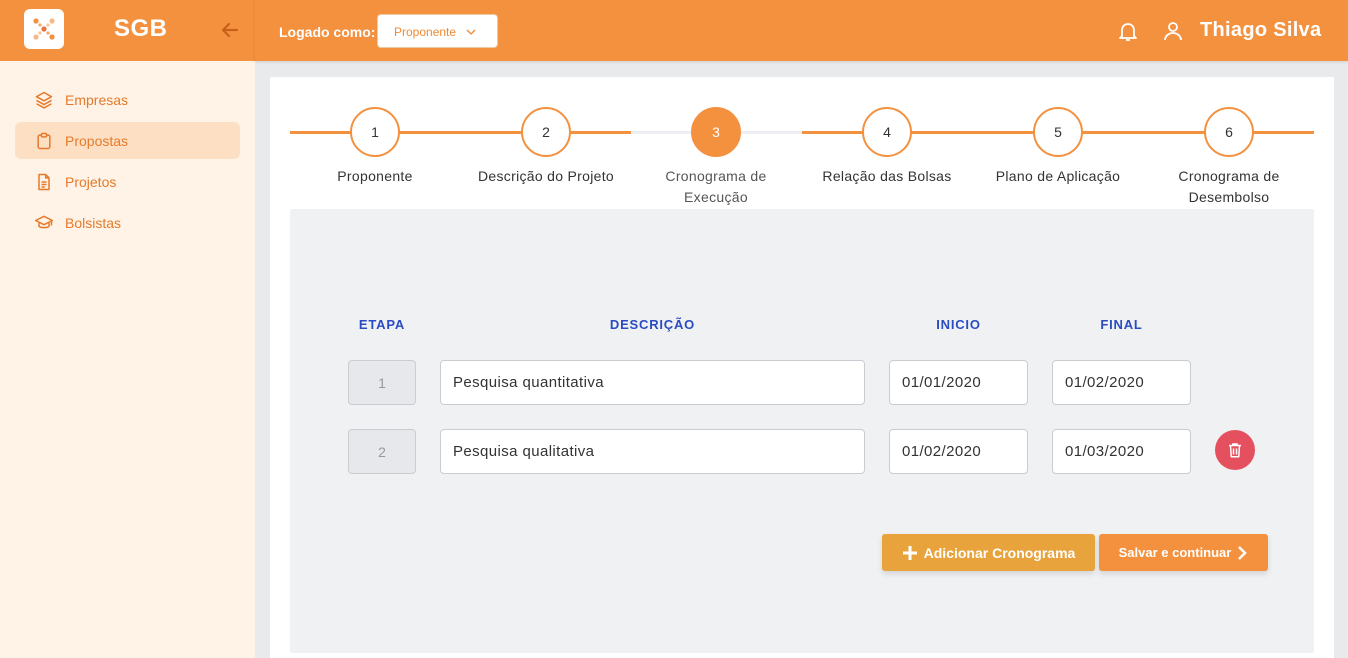 The height and width of the screenshot is (658, 1348). Describe the element at coordinates (958, 324) in the screenshot. I see `column-header-inicio: INICIO` at that location.